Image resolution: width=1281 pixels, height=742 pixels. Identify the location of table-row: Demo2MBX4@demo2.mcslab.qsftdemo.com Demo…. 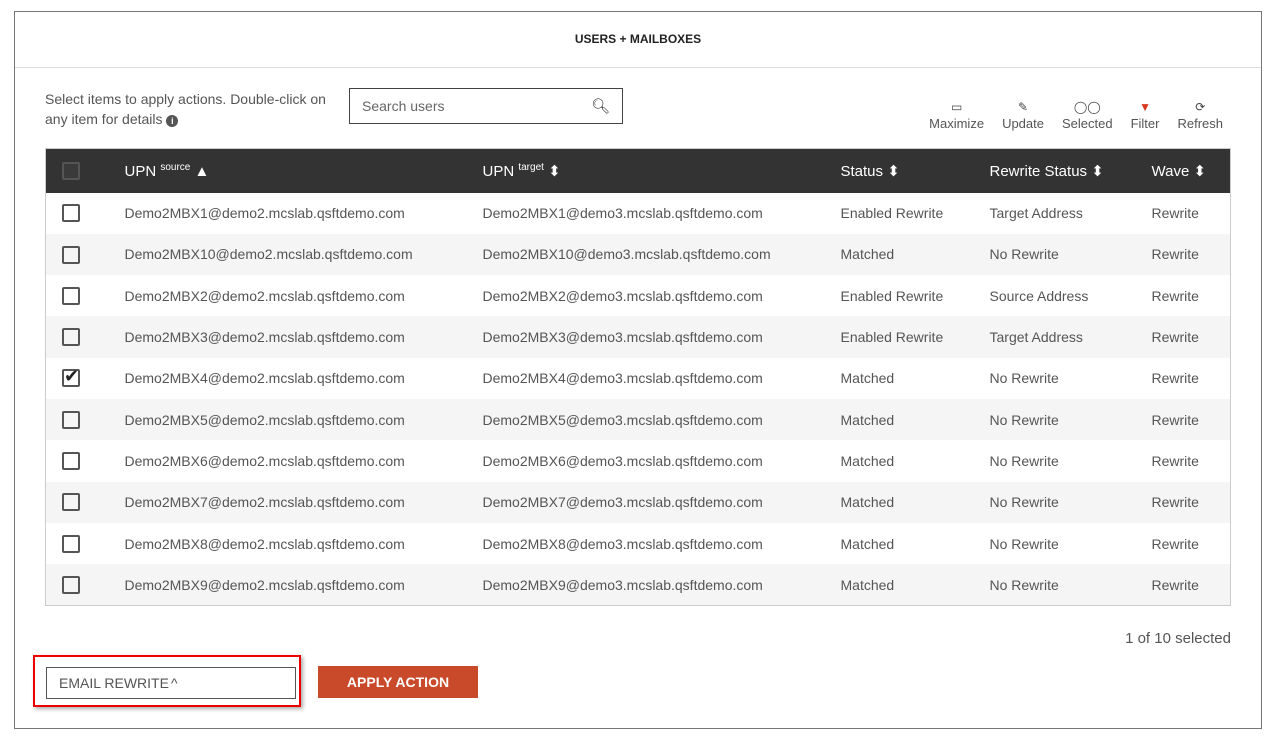
(638, 378).